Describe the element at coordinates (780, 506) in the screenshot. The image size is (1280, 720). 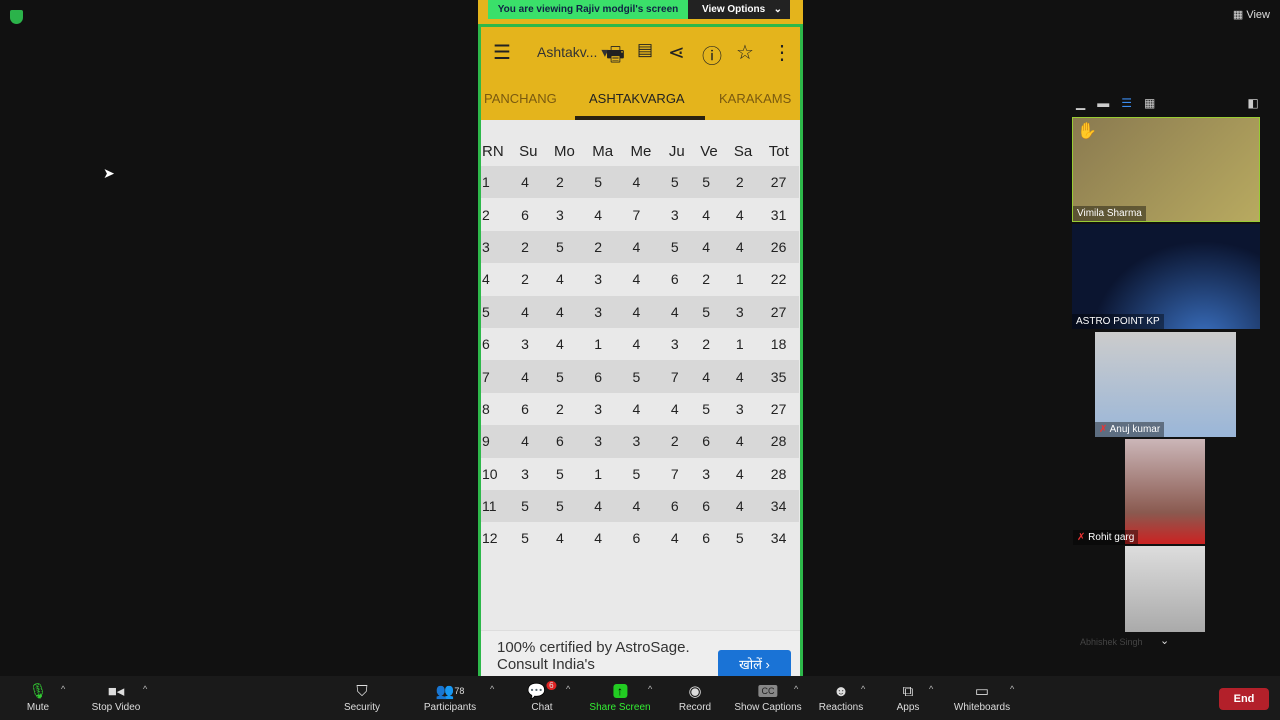
I see `table-cell: 34` at that location.